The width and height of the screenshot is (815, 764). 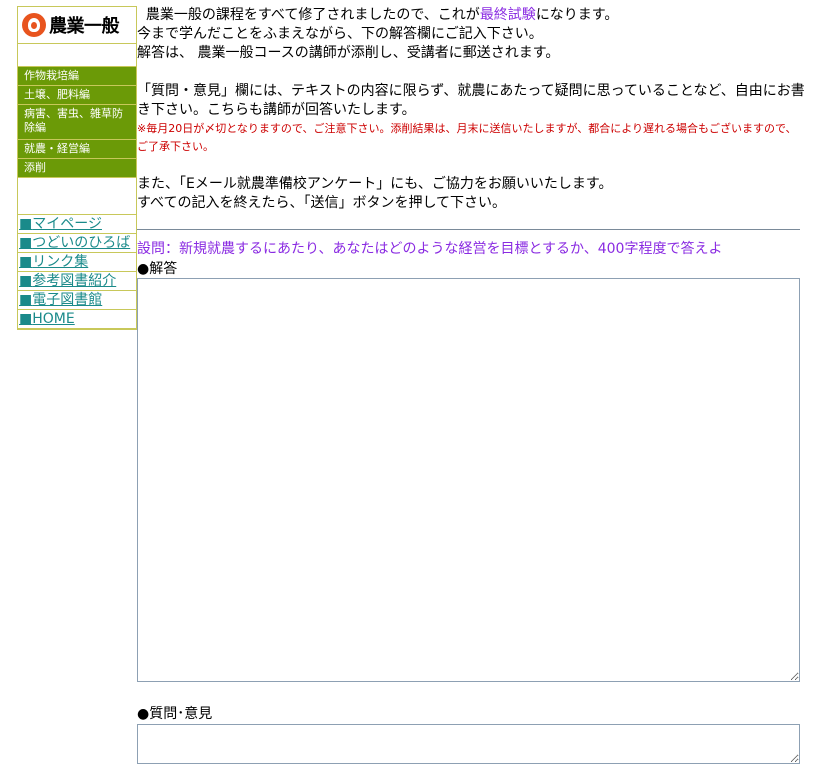 What do you see at coordinates (348, 53) in the screenshot?
I see `intro-line-3: 解答は、 農業一般コースの講師が添削し、受講者に郵送されます。` at bounding box center [348, 53].